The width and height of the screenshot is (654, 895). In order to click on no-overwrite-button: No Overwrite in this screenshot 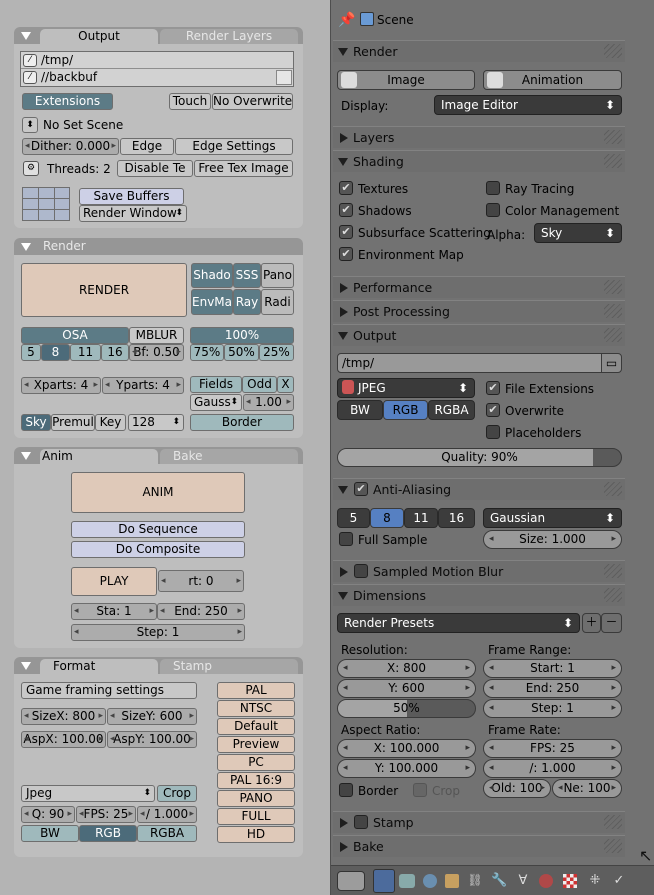, I will do `click(252, 101)`.